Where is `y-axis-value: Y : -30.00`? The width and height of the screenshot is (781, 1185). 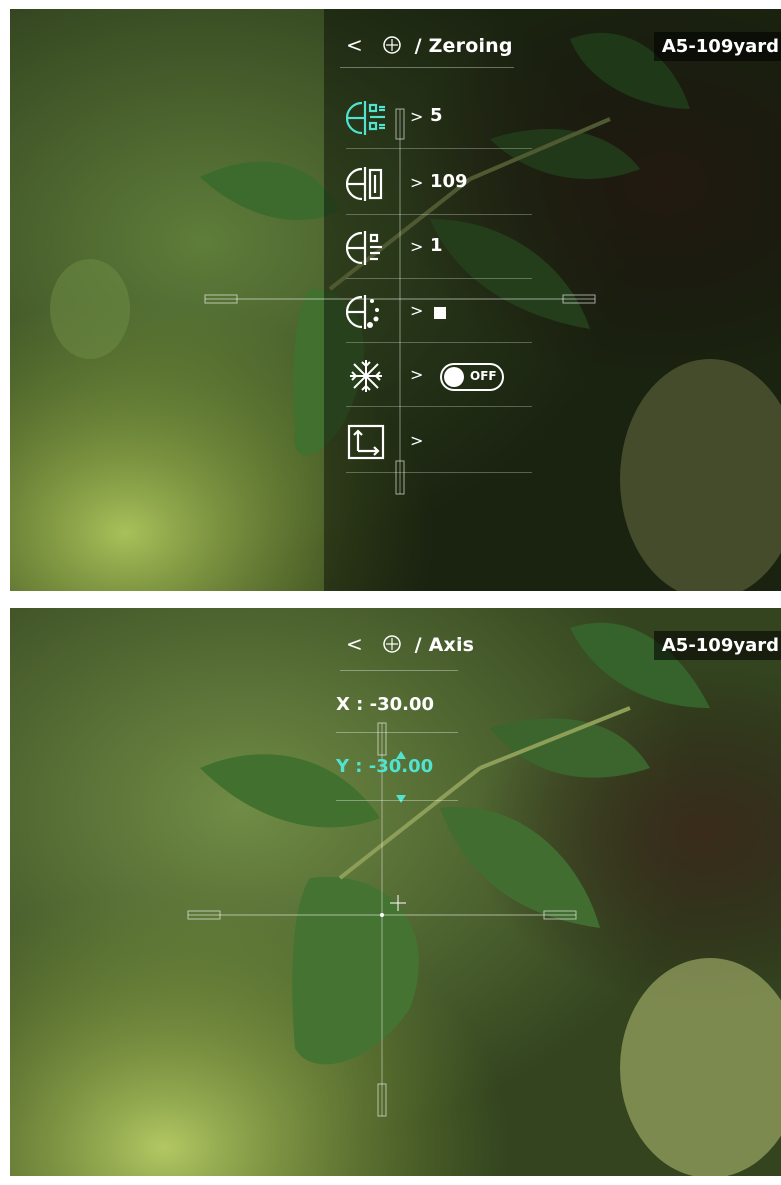 y-axis-value: Y : -30.00 is located at coordinates (384, 766).